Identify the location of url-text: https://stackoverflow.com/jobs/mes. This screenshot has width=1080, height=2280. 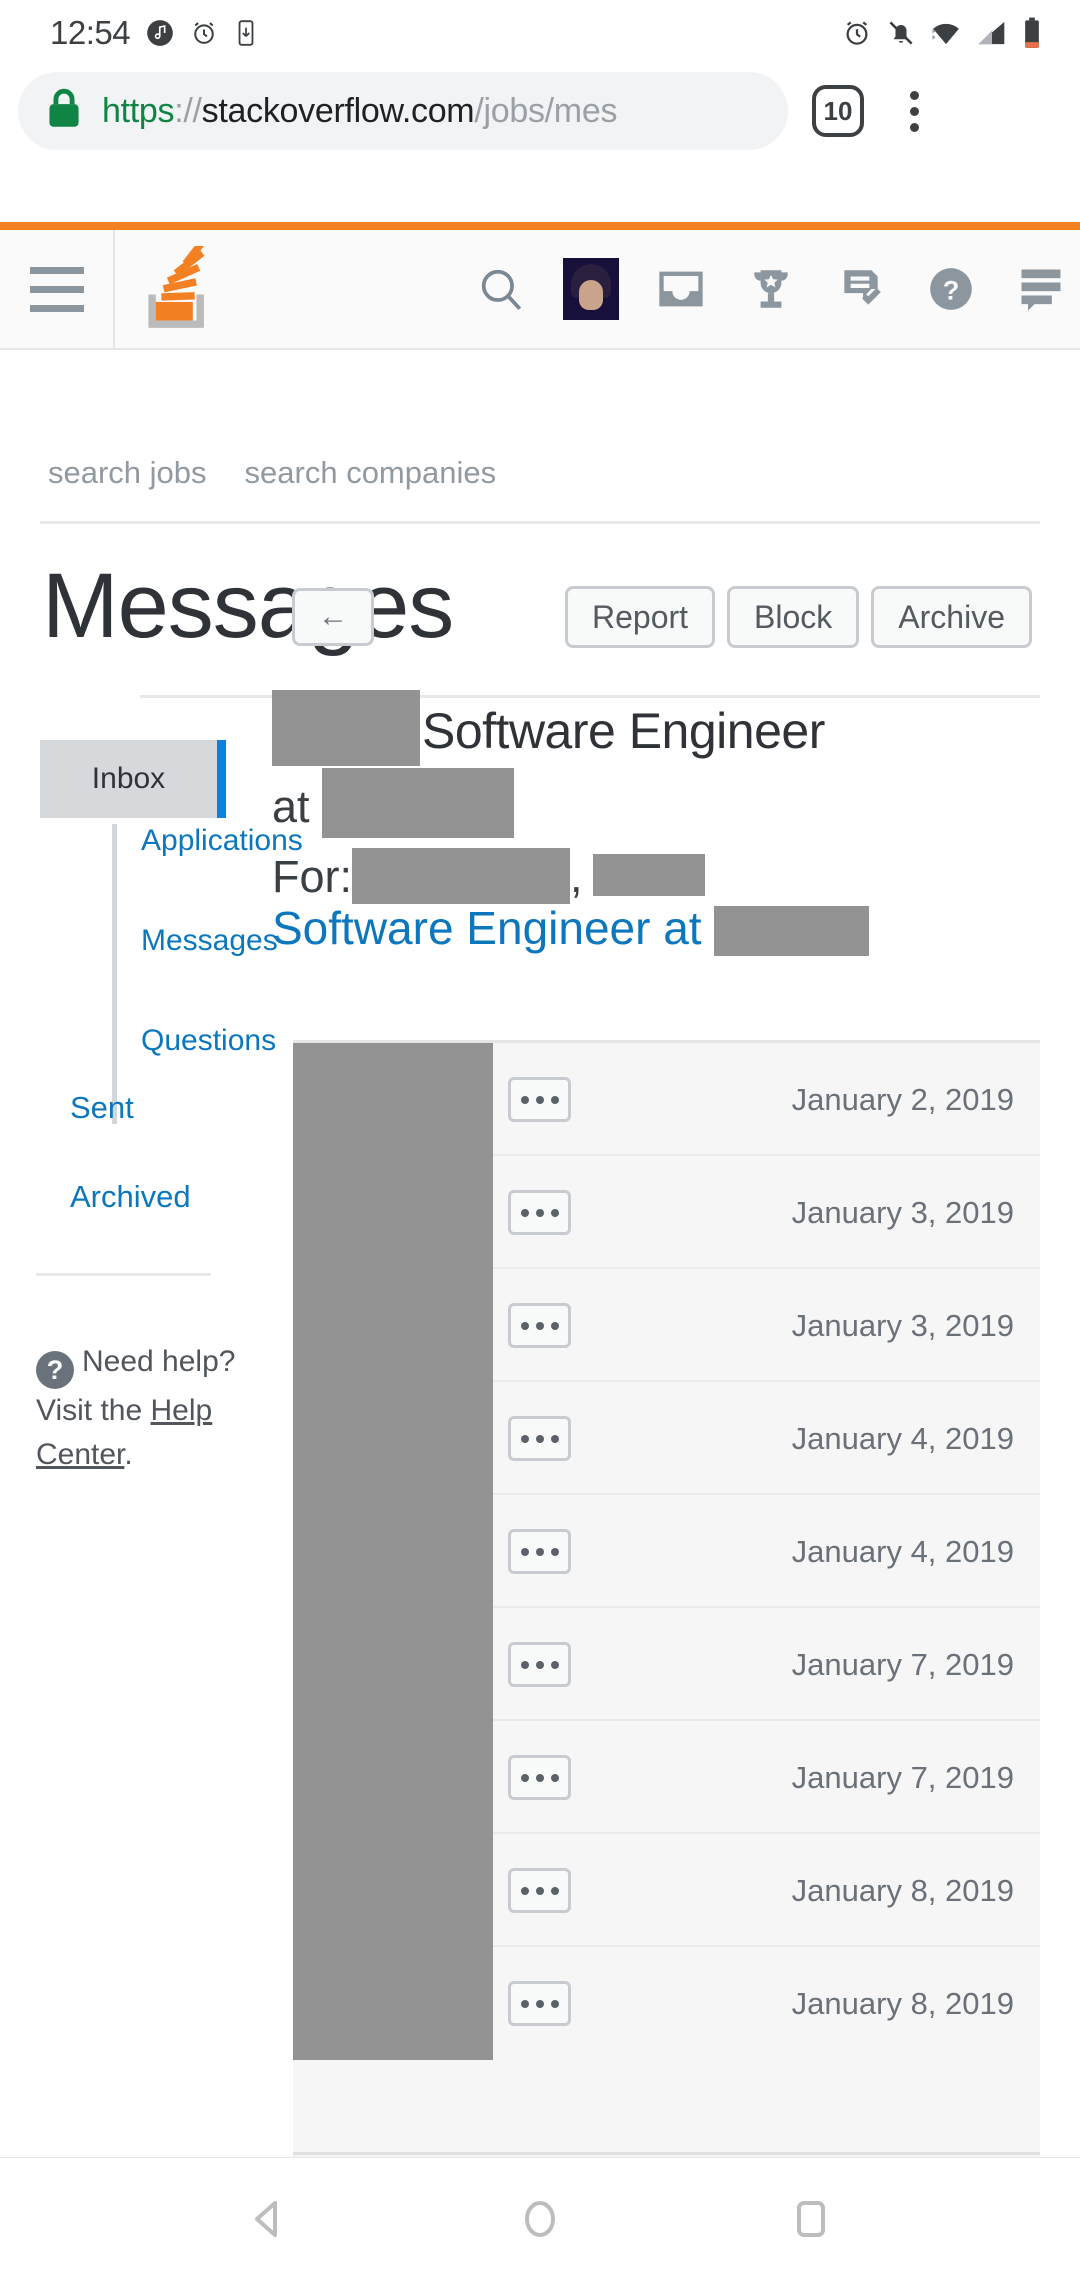
(359, 111).